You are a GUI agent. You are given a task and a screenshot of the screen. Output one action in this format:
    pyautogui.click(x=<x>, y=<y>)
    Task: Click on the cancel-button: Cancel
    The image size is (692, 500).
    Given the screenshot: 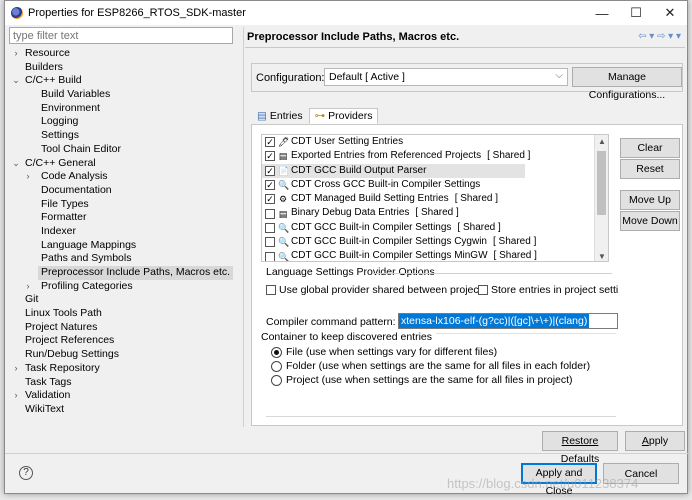 What is the action you would take?
    pyautogui.click(x=641, y=473)
    